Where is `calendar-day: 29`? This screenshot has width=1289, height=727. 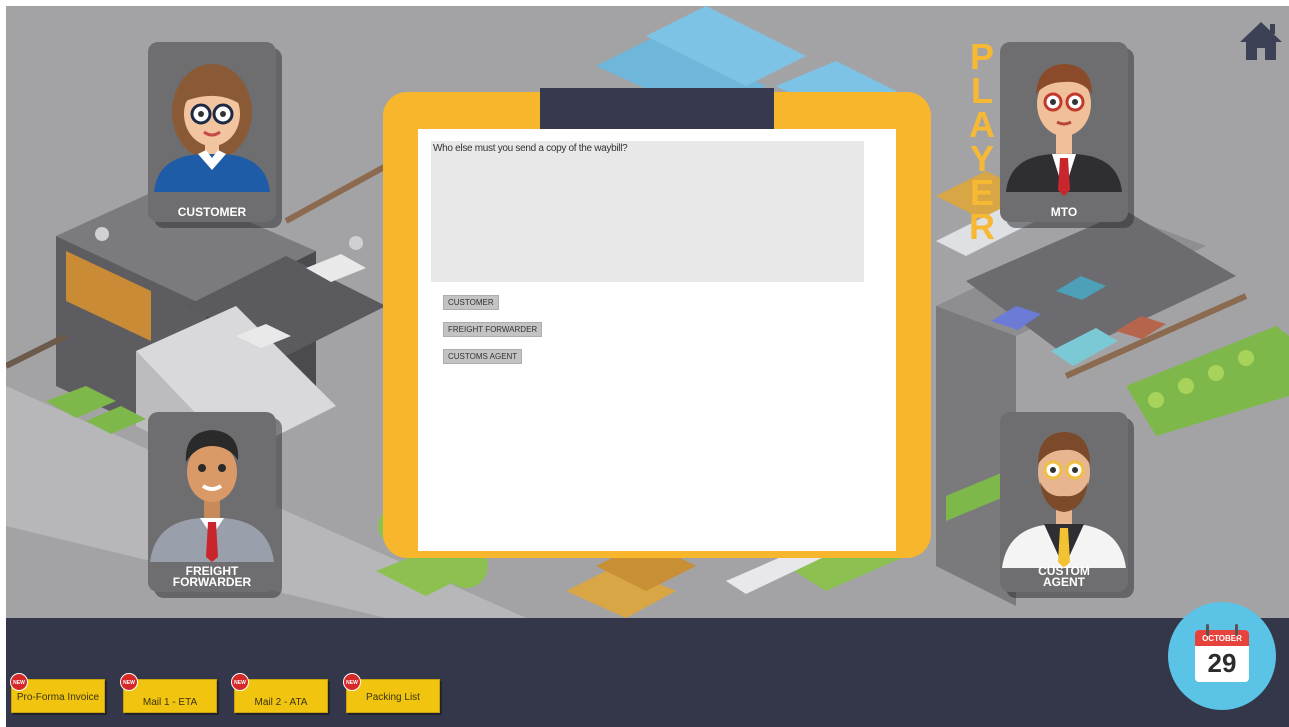 calendar-day: 29 is located at coordinates (1222, 663).